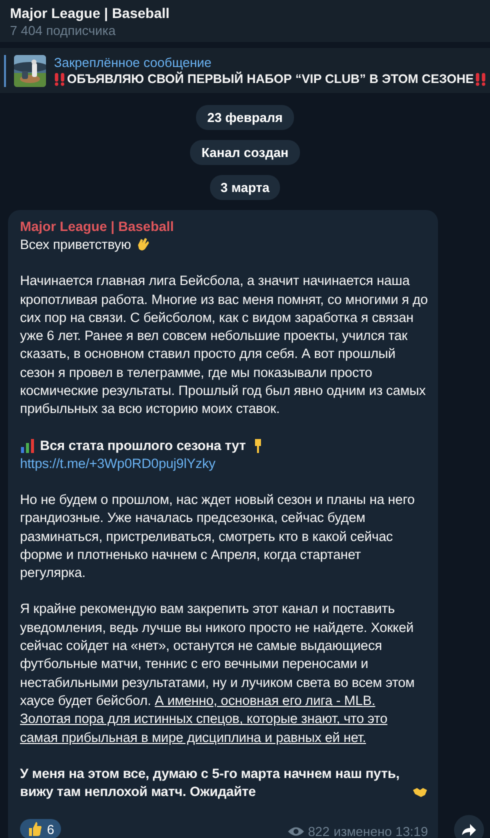  Describe the element at coordinates (218, 673) in the screenshot. I see `message-paragraph: Я крайне рекомендую вам закрепить этот канал и поставить уведомления, ведь лучше вы никого просто не найдете. Хоккей сейчас сойдет на «нет», останутся не самые выдающиеся футбольные матчи, теннис с его вечными переносами и нестабильными результатами, ну и лучиком света во всем этом хаусе будет бейсбол. А именно, основная его лига - MLB. Золотая пора для истинных спецов, которые знают, что это самая прибыльная в мире дисциплина и равных ей нет.` at that location.